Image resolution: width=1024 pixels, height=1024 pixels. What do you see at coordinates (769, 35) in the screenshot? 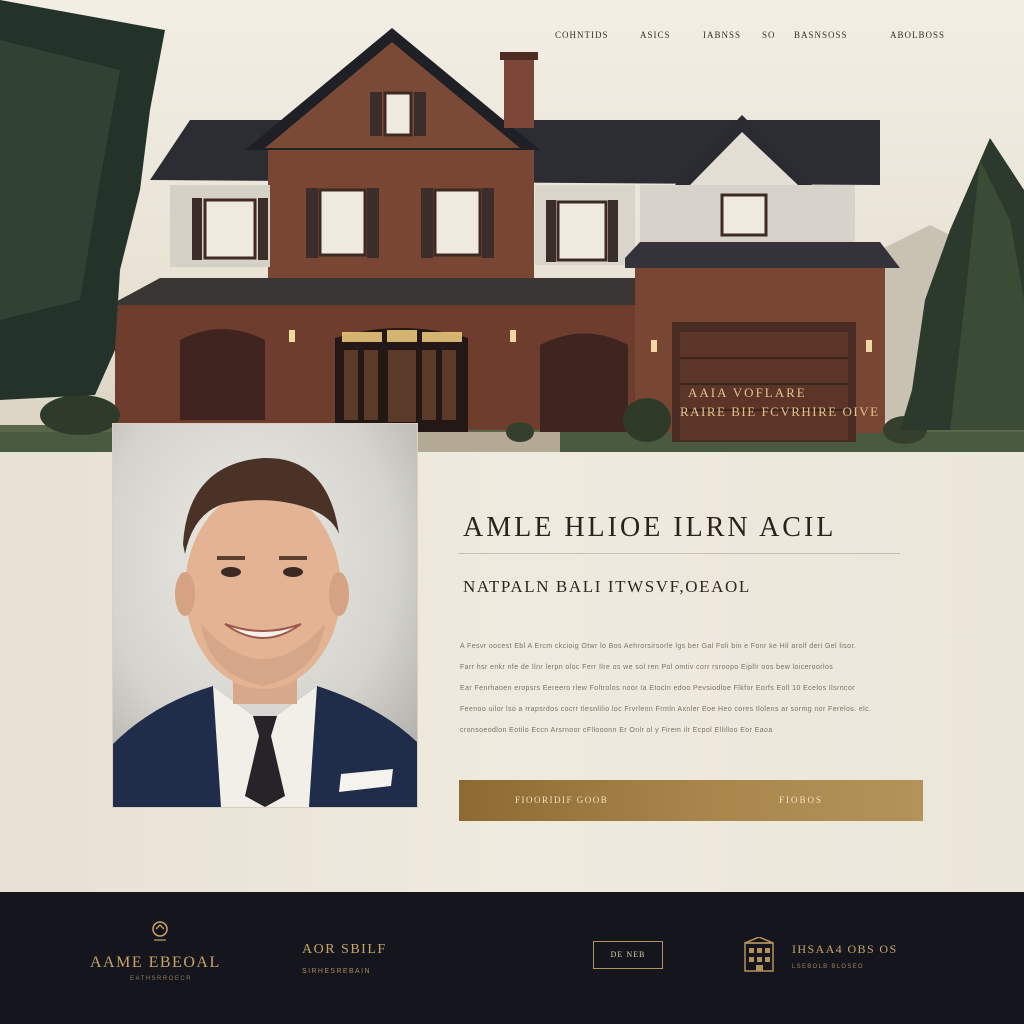
I see `nav-item-4: SO` at bounding box center [769, 35].